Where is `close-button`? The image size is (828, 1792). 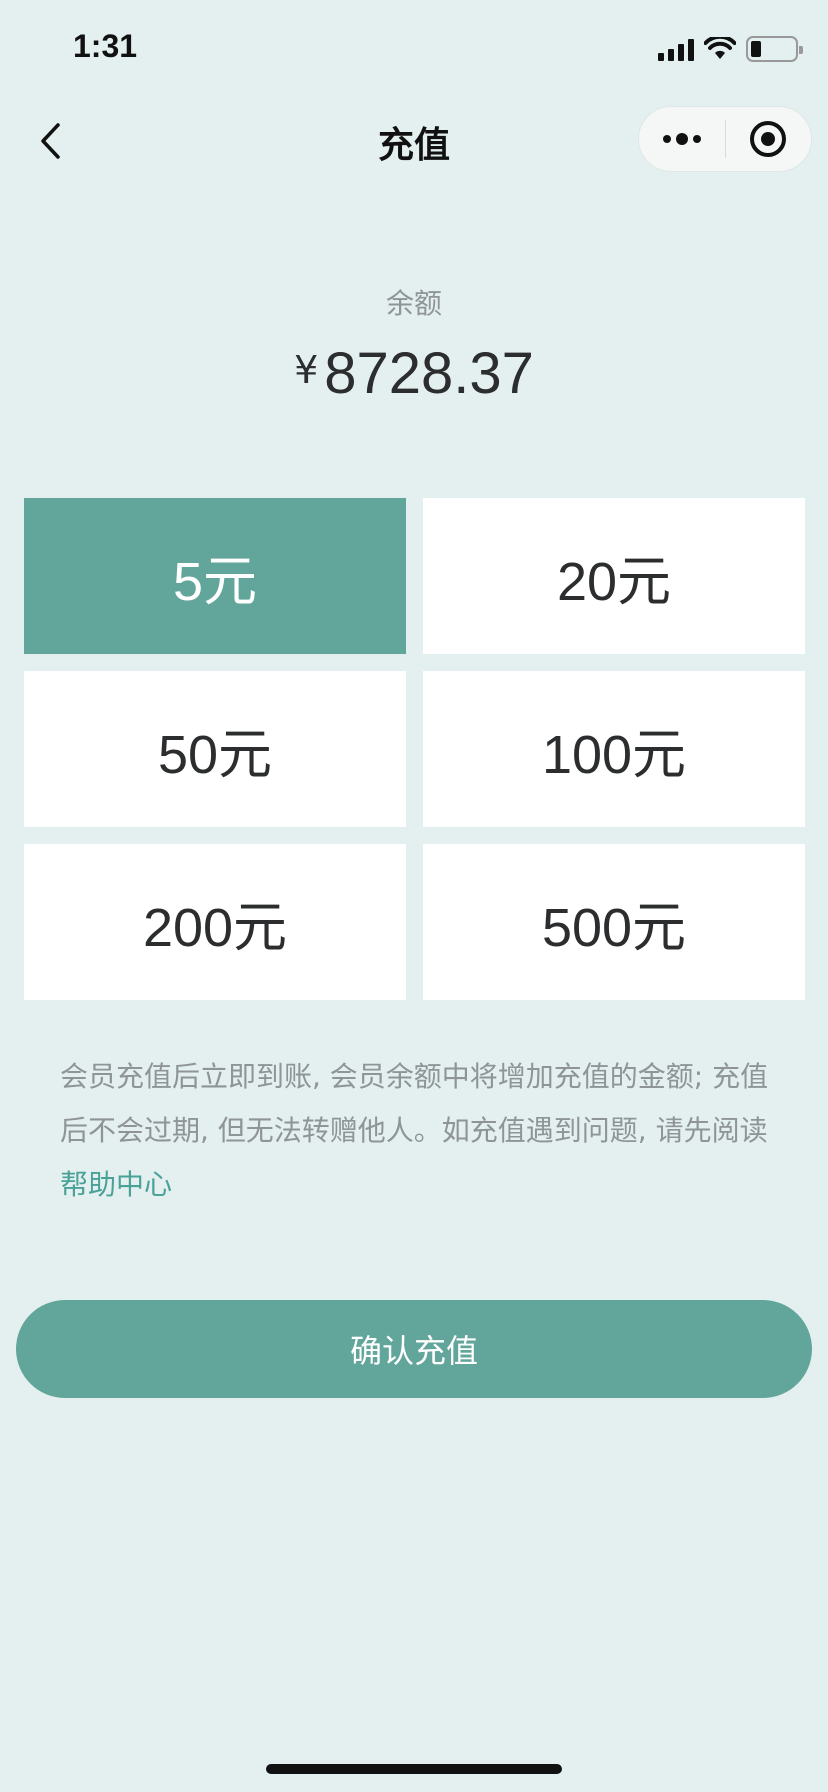 close-button is located at coordinates (769, 139).